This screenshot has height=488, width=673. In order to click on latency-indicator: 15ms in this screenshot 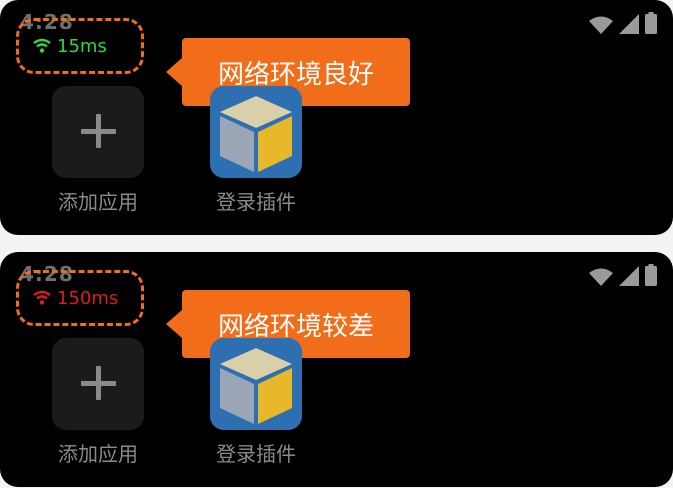, I will do `click(80, 46)`.